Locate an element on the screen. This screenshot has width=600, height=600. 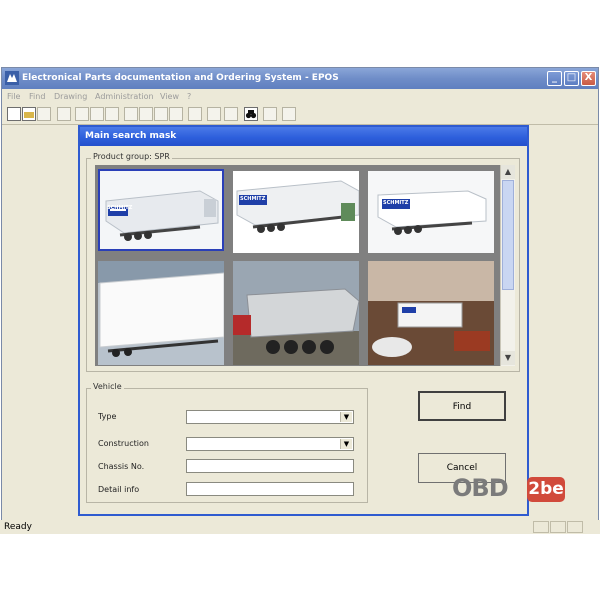
detail-label: Detail info is located at coordinates (119, 489).